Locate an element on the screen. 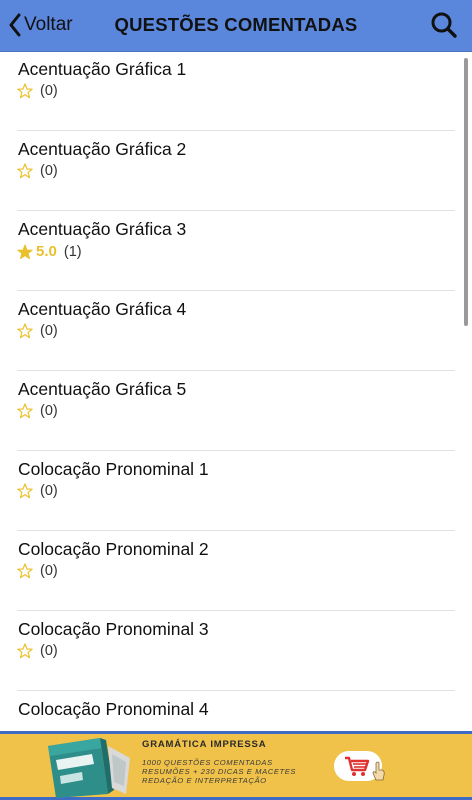 The width and height of the screenshot is (472, 800). page-title: QUESTÕES COMENTADAS is located at coordinates (236, 24).